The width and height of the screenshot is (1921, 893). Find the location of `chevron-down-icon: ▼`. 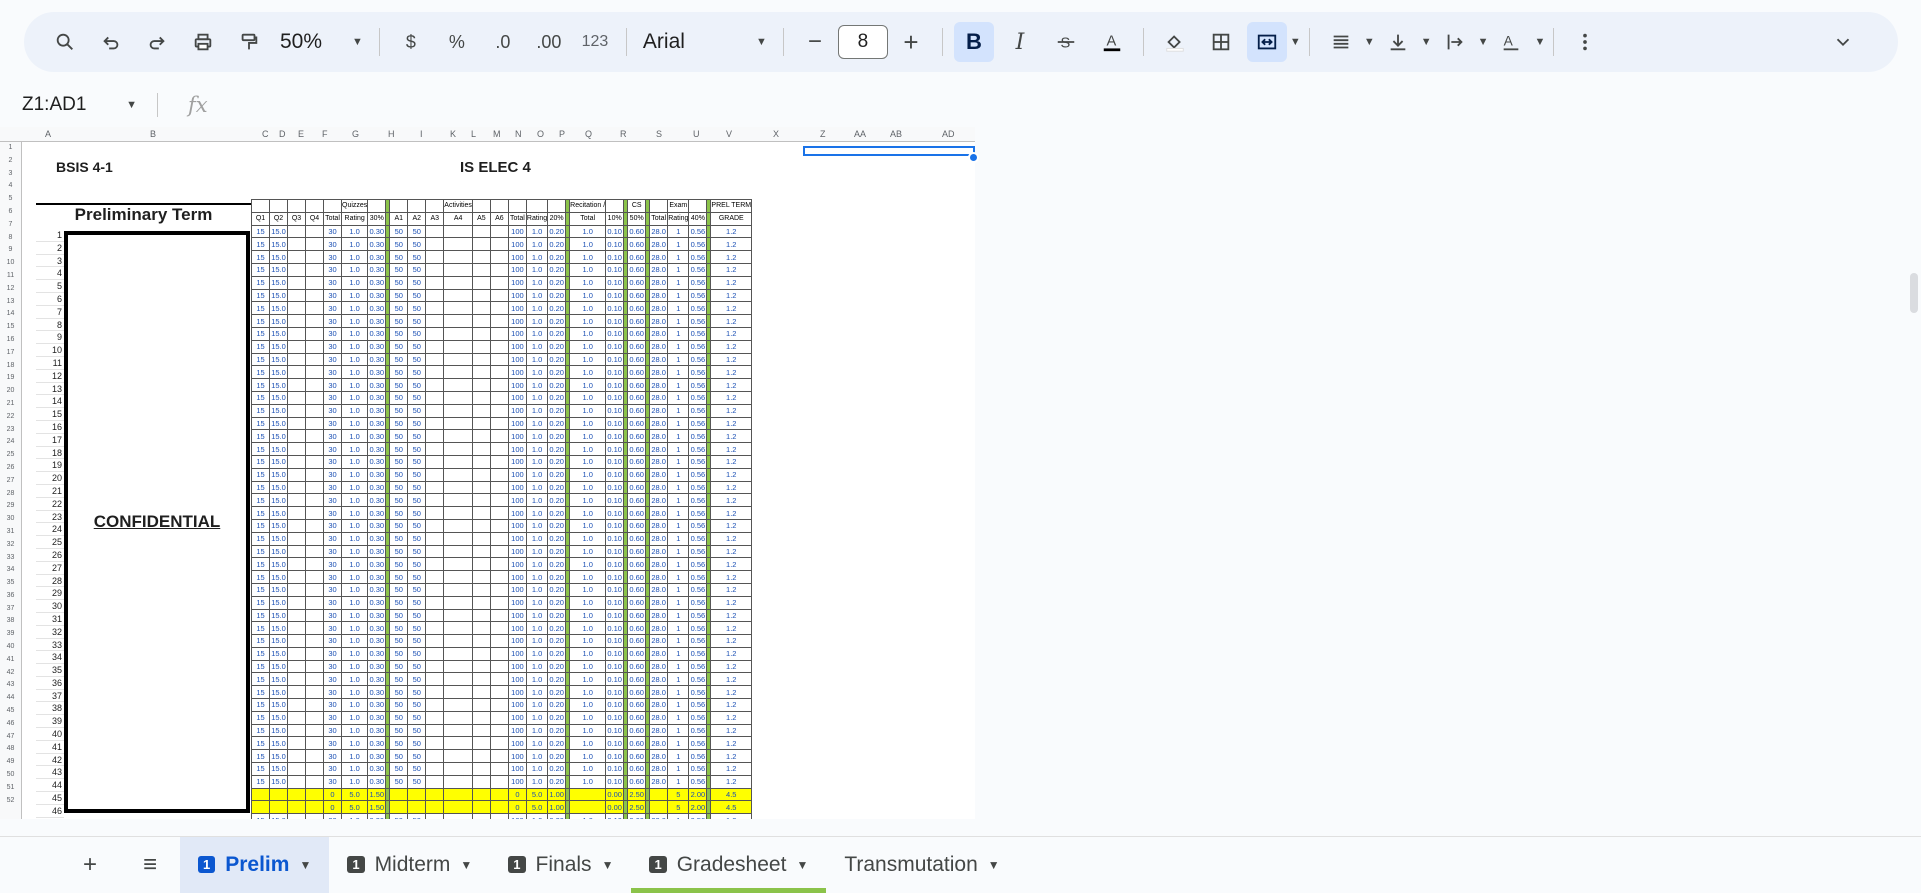

chevron-down-icon: ▼ is located at coordinates (1483, 42).